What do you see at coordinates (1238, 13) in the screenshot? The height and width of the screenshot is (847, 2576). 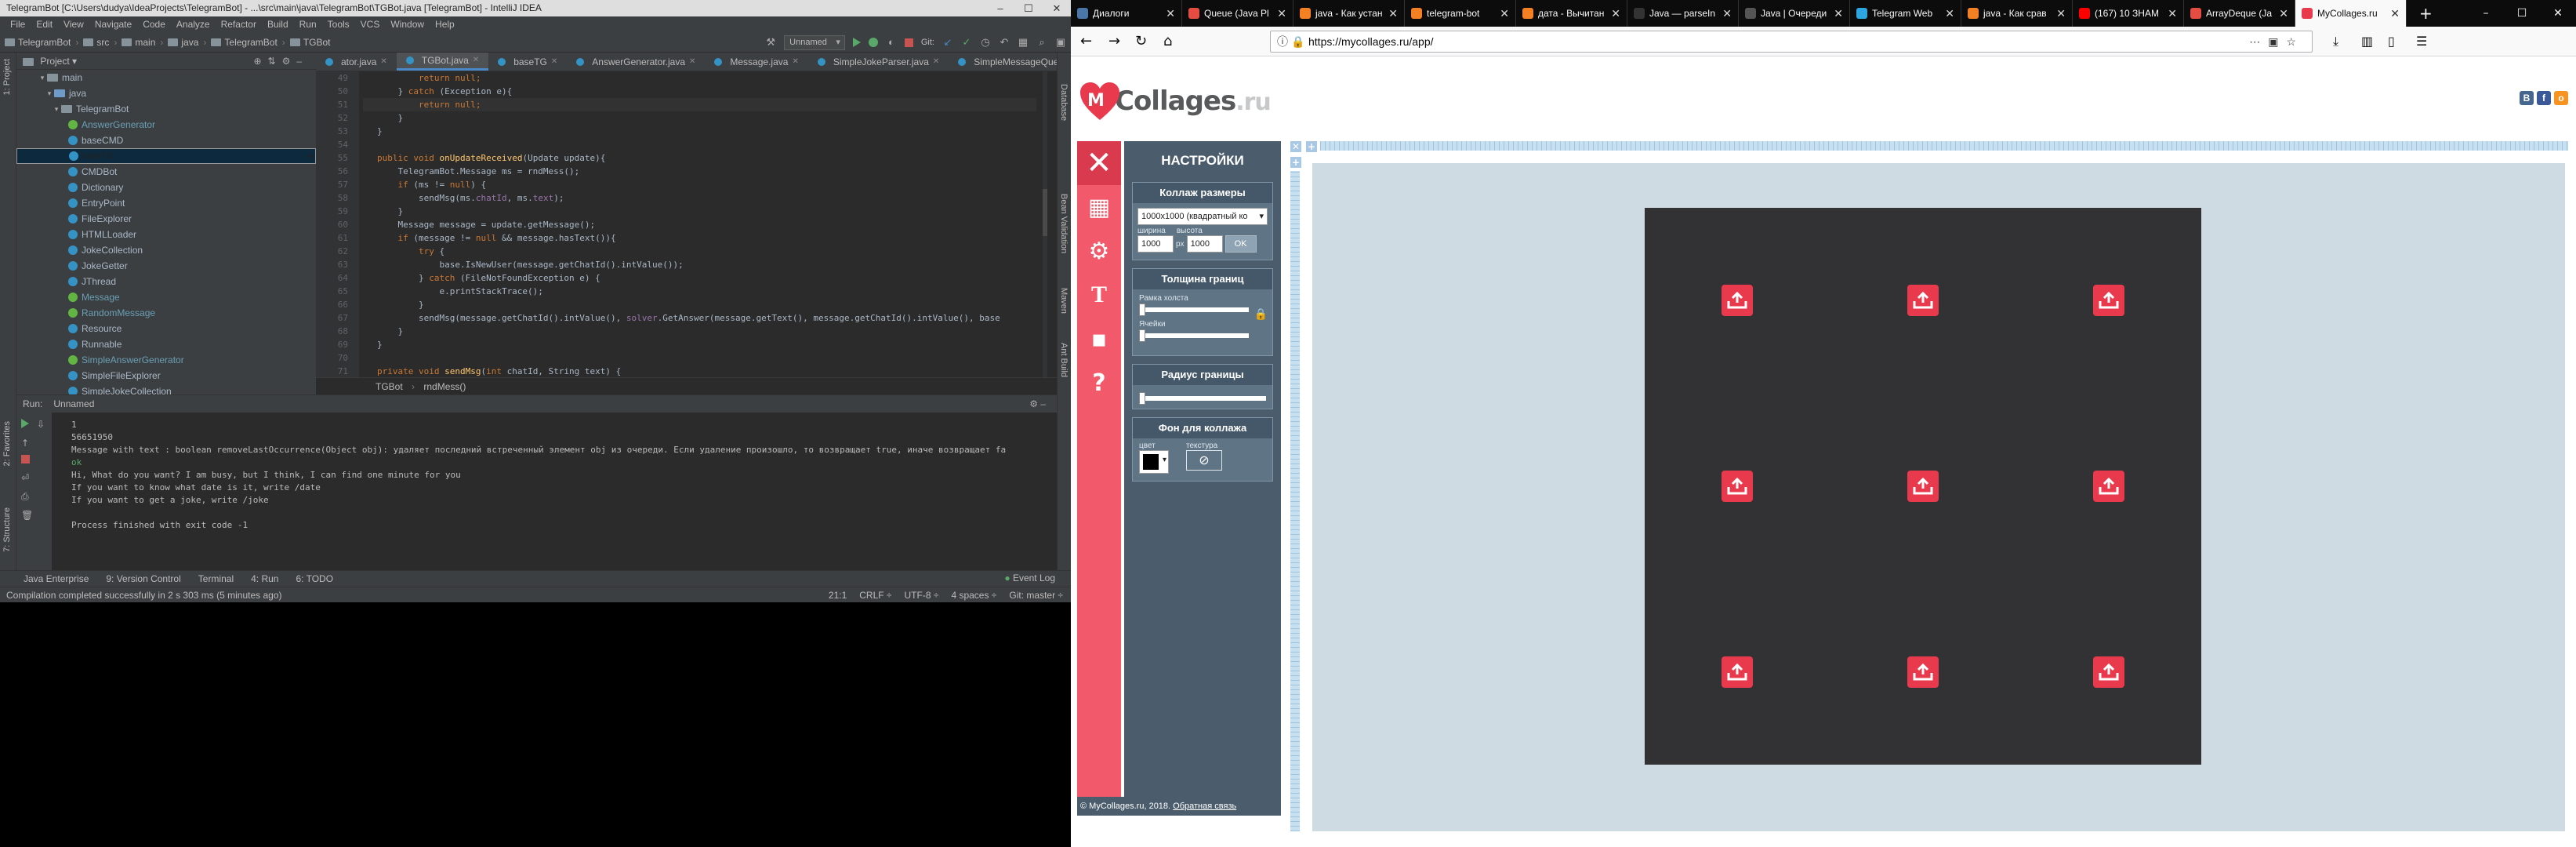 I see `browser-tab: Queue (Java Pl ✕` at bounding box center [1238, 13].